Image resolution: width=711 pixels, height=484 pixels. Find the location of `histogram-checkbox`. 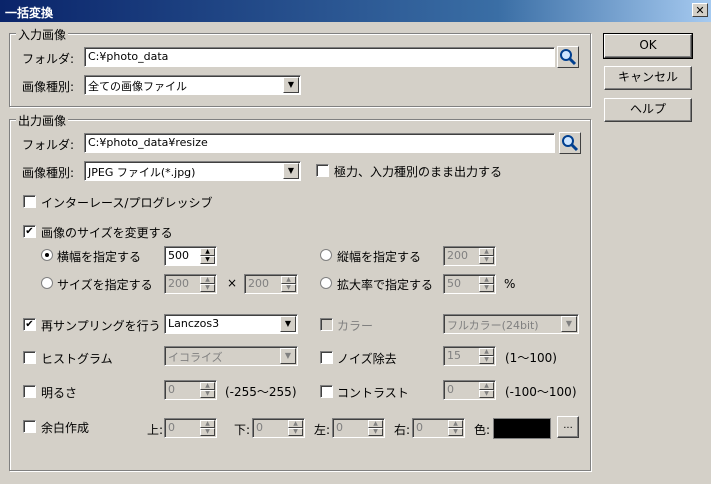

histogram-checkbox is located at coordinates (29, 357).